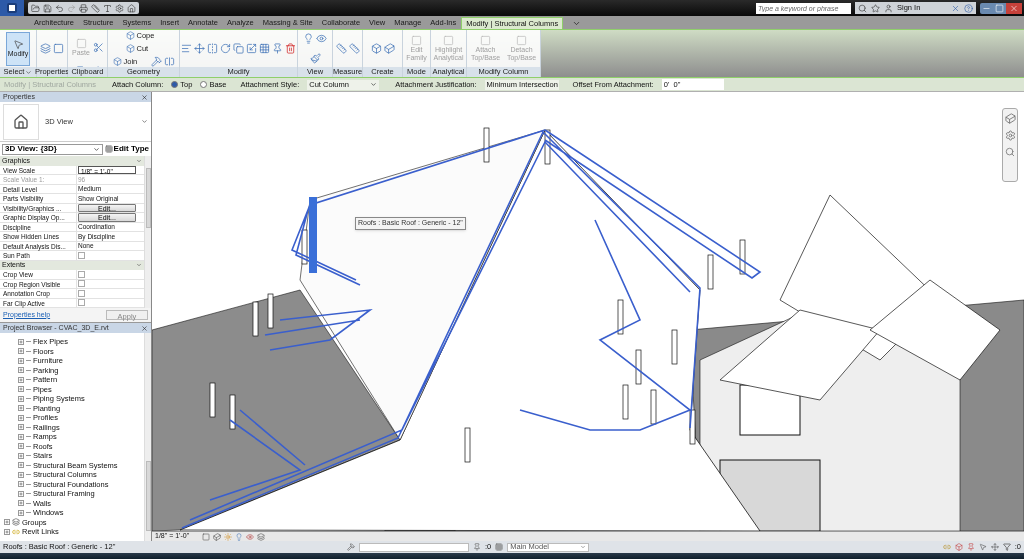  What do you see at coordinates (98, 47) in the screenshot?
I see `cut-icon` at bounding box center [98, 47].